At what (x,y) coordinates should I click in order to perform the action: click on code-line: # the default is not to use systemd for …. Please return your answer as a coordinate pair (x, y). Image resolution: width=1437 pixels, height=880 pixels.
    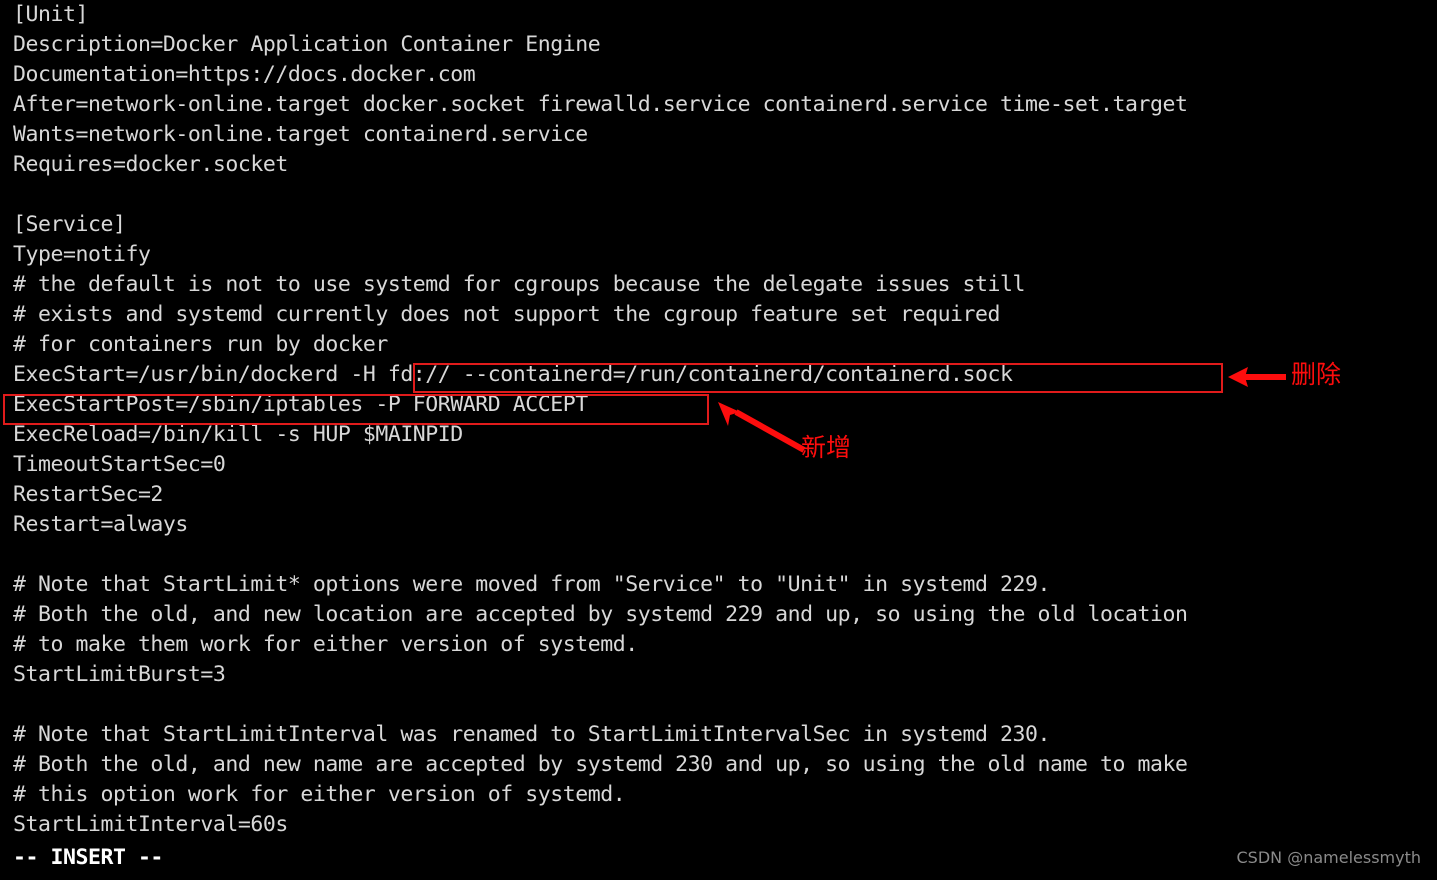
    Looking at the image, I should click on (519, 284).